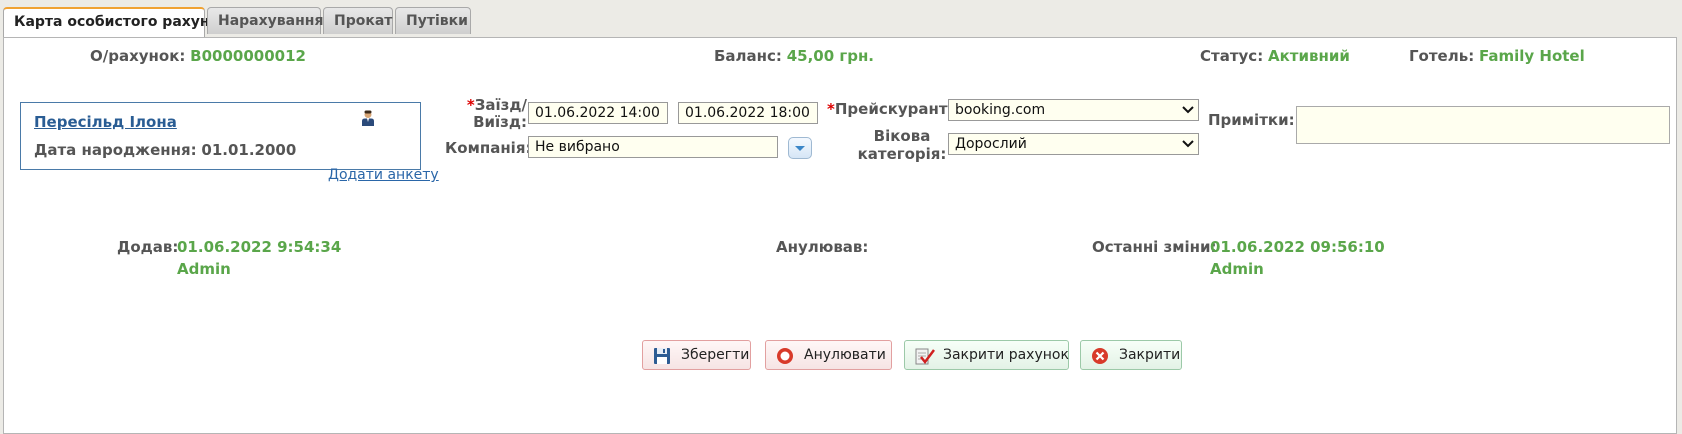 Image resolution: width=1682 pixels, height=434 pixels. What do you see at coordinates (748, 56) in the screenshot?
I see `balance-label: Баланс:` at bounding box center [748, 56].